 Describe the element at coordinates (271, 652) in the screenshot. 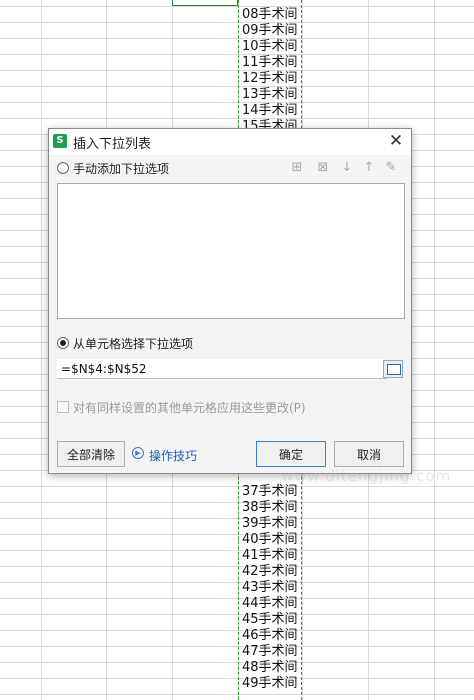

I see `cell: 47手术间` at that location.